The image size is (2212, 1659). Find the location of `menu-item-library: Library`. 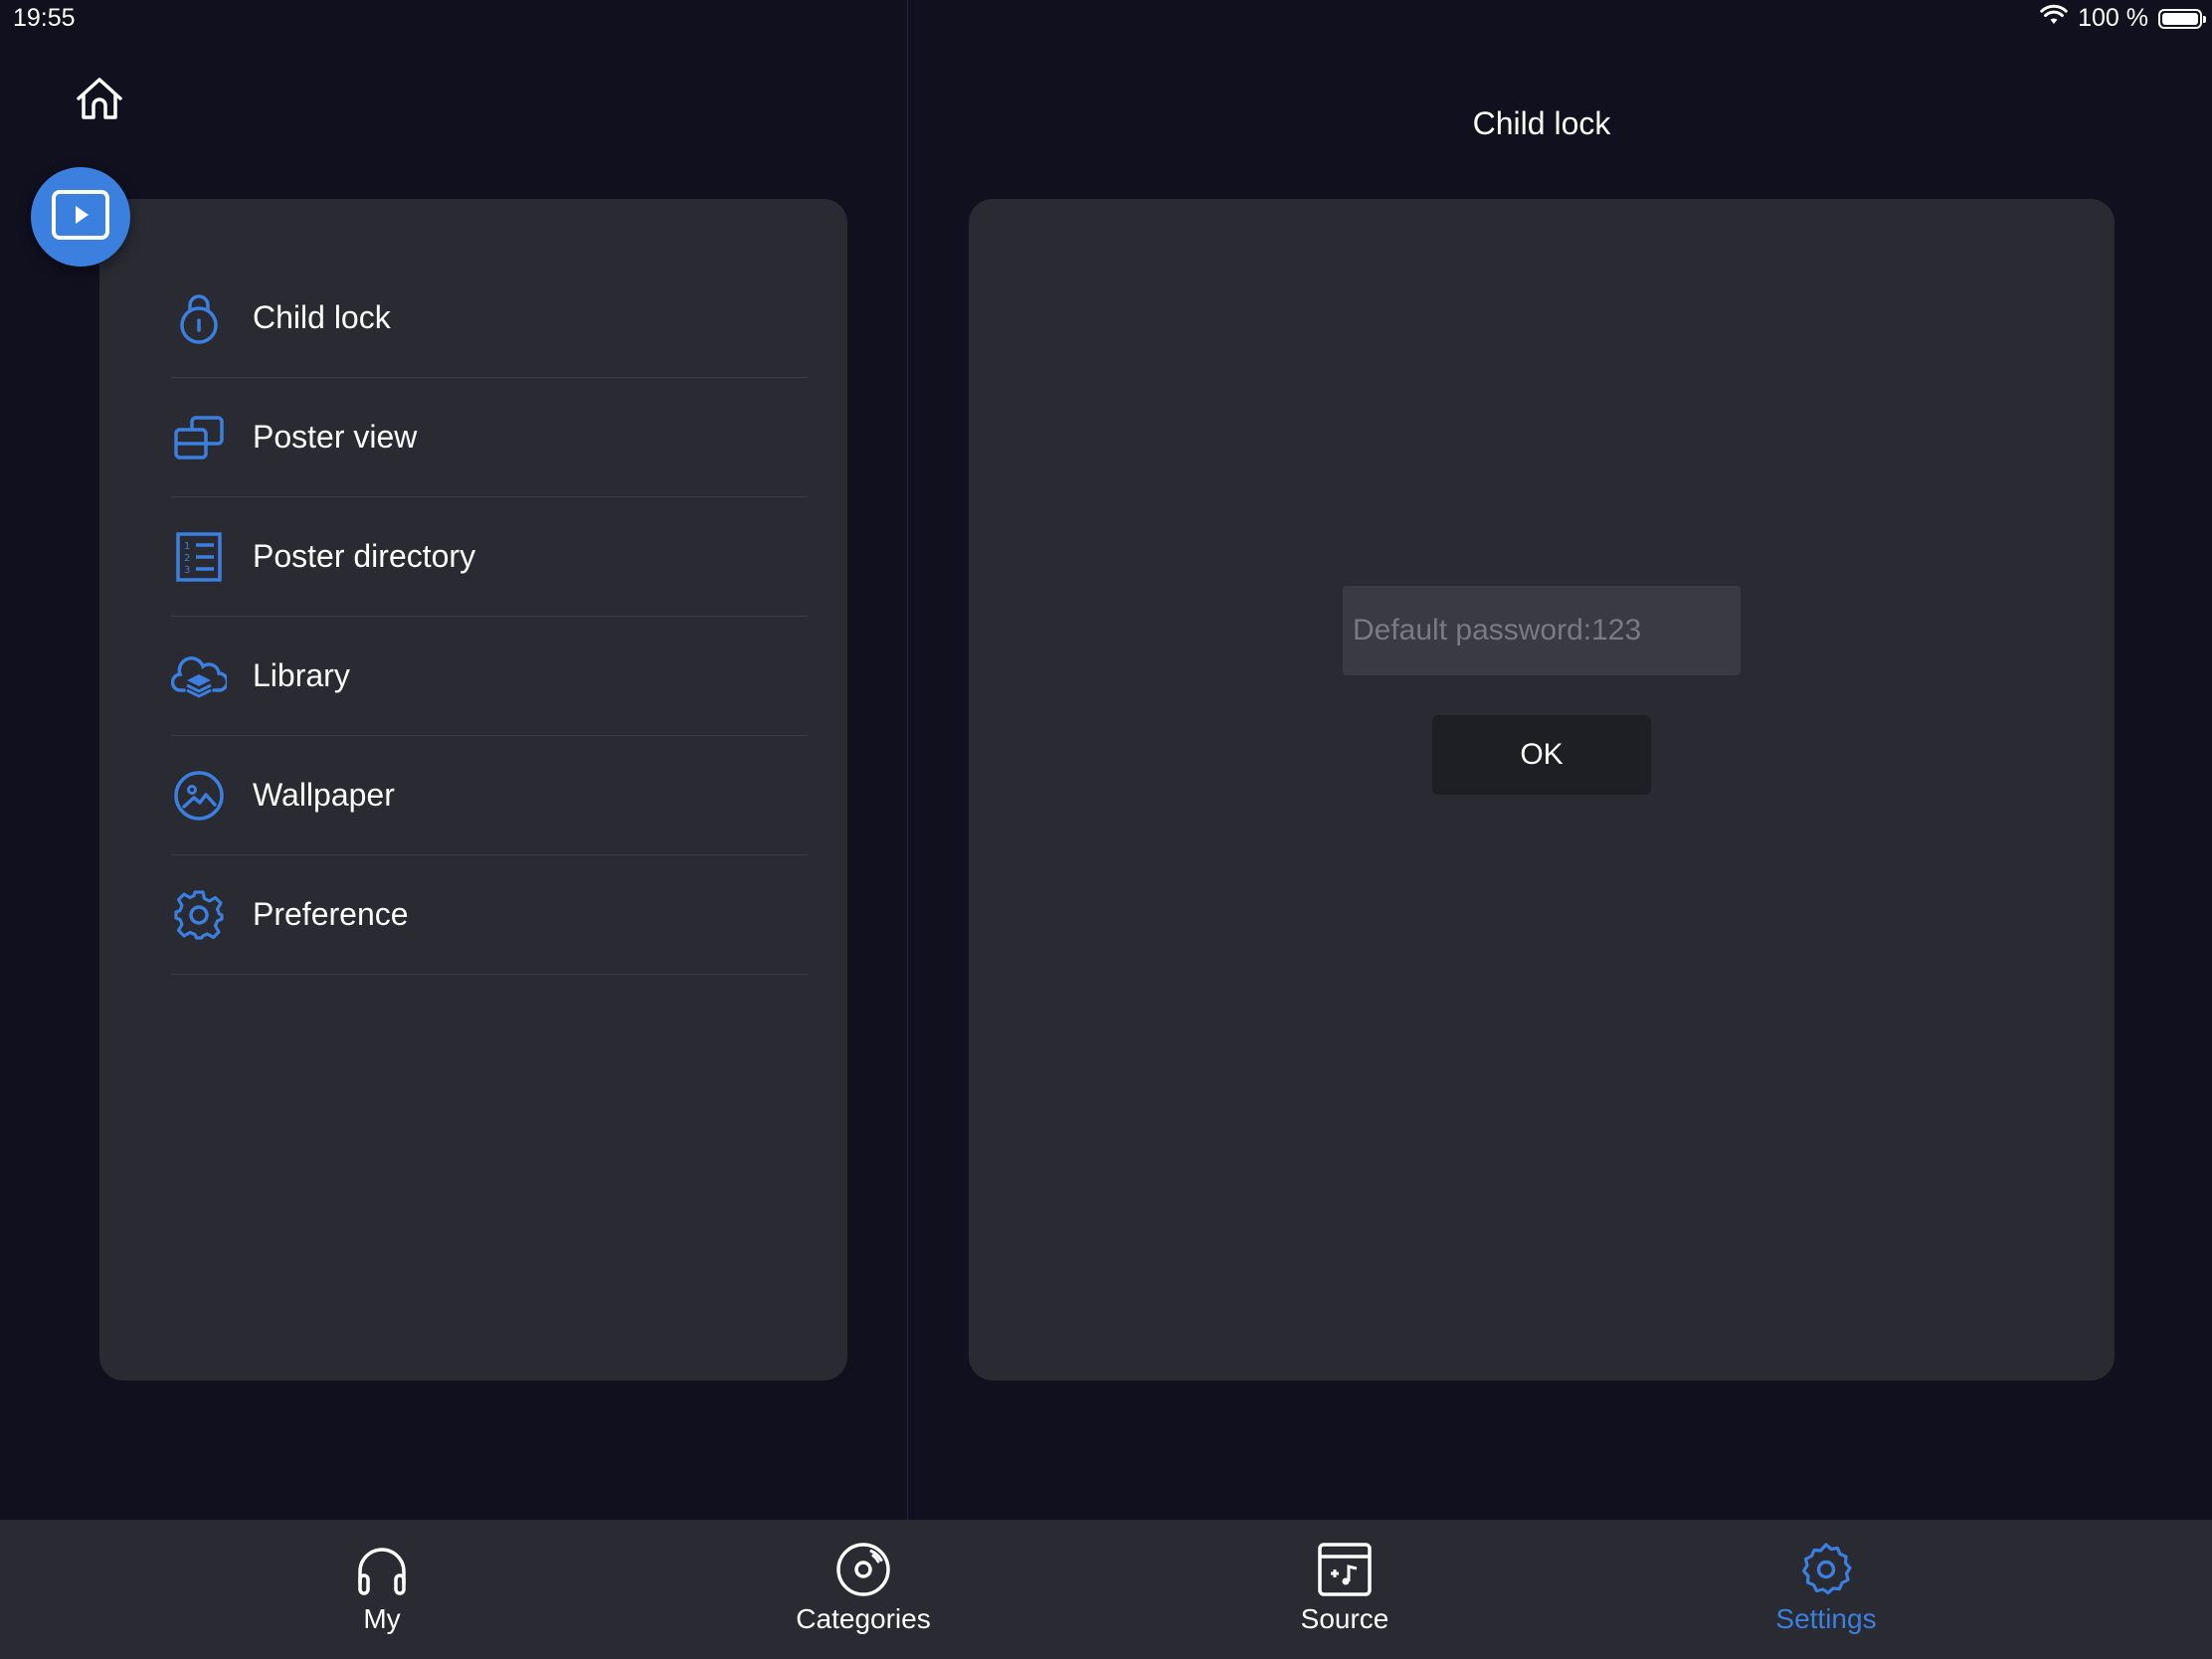

menu-item-library: Library is located at coordinates (489, 676).